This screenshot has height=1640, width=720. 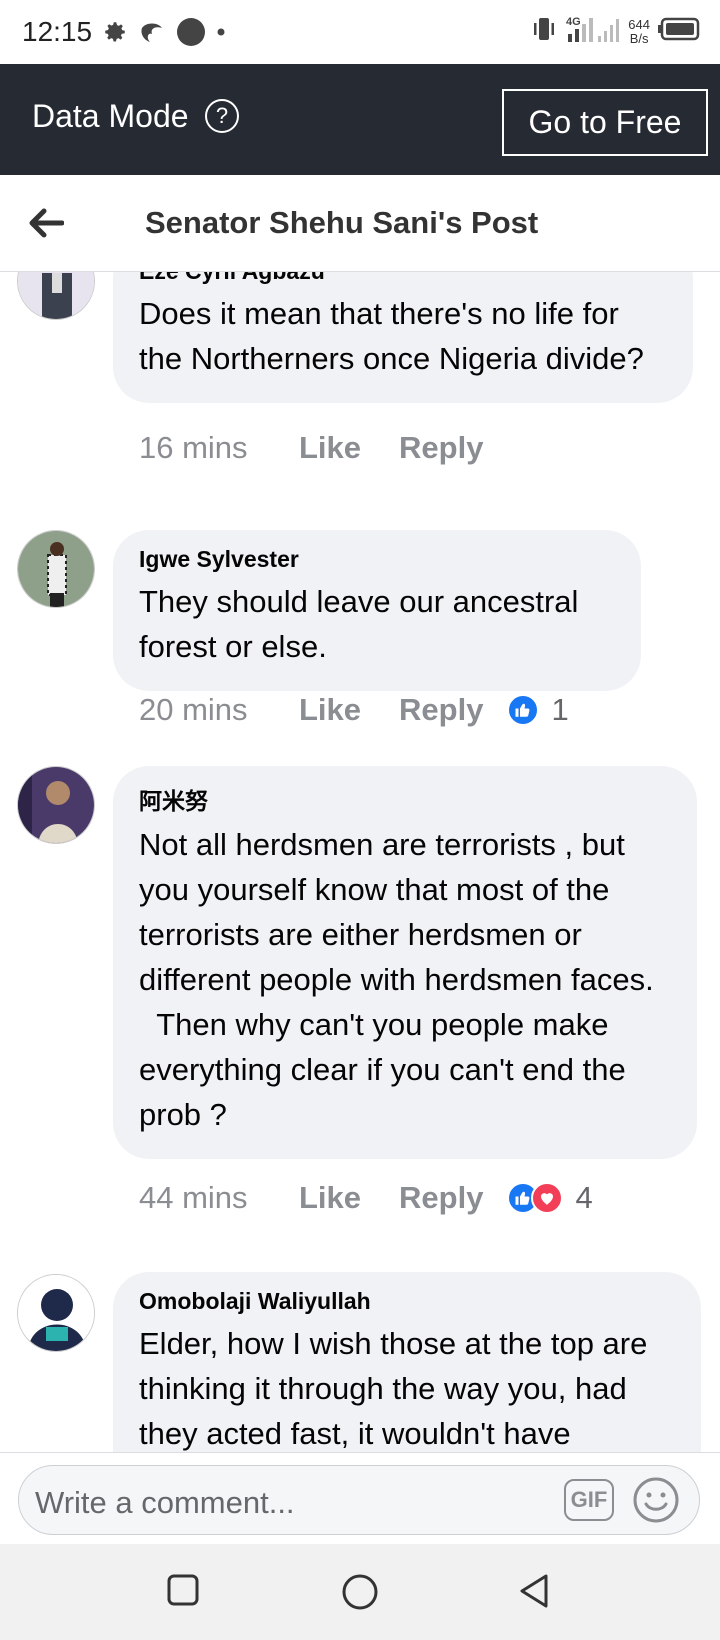 What do you see at coordinates (584, 1197) in the screenshot?
I see `reaction-count: 4` at bounding box center [584, 1197].